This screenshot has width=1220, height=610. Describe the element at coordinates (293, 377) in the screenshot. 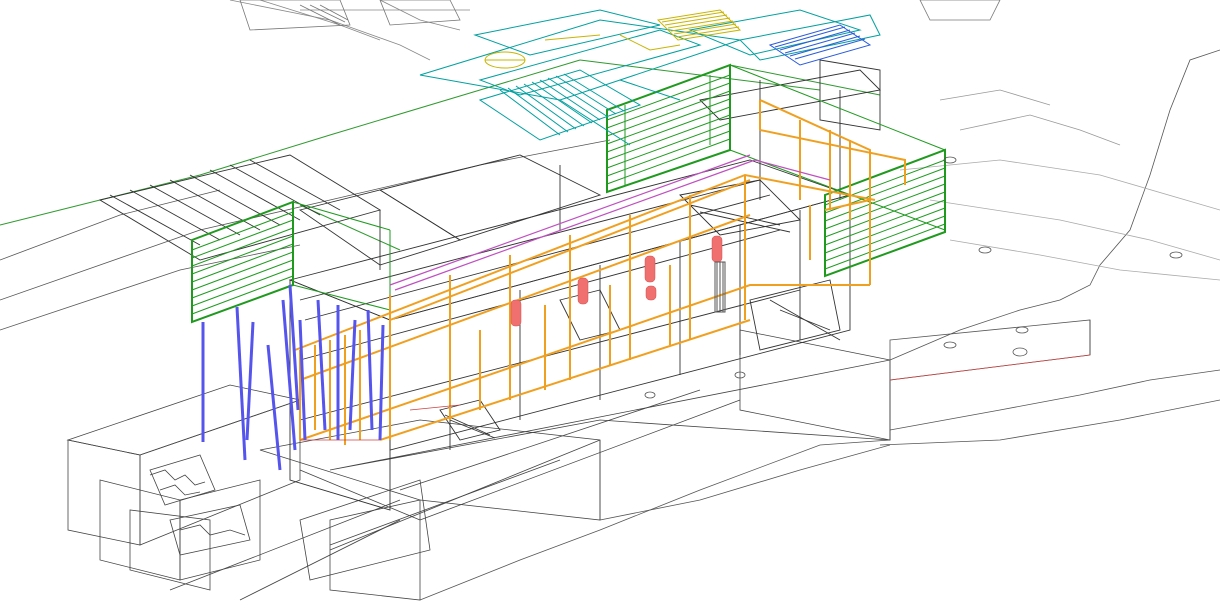

I see `blue-columns` at that location.